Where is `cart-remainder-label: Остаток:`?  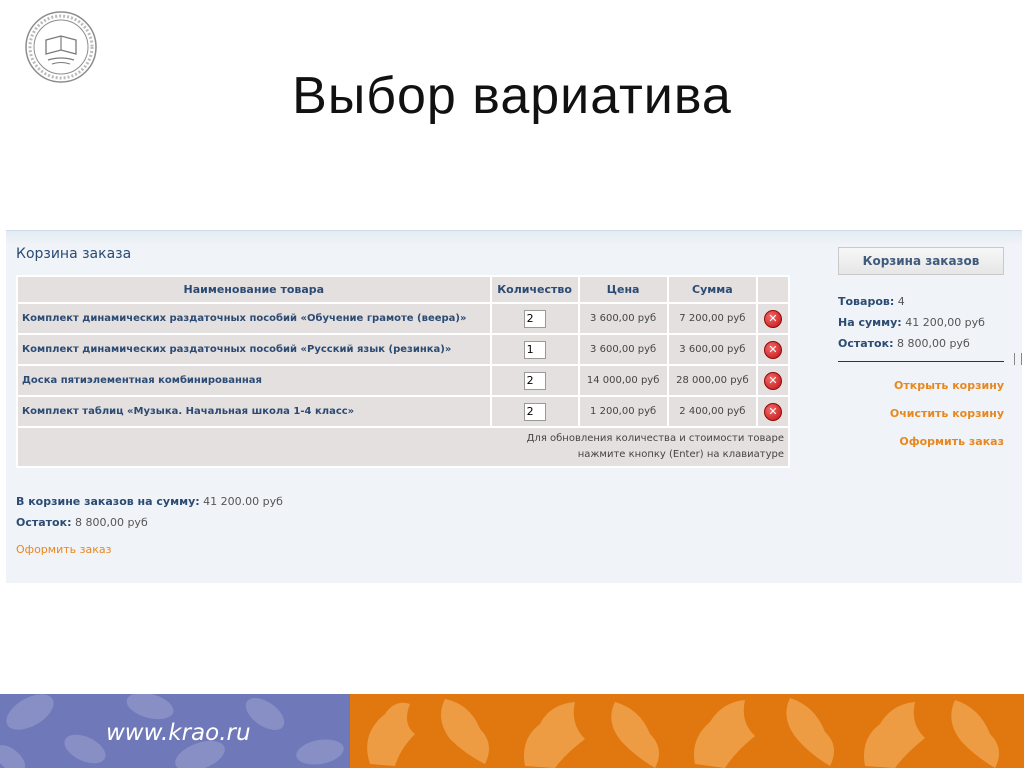
cart-remainder-label: Остаток: is located at coordinates (44, 522).